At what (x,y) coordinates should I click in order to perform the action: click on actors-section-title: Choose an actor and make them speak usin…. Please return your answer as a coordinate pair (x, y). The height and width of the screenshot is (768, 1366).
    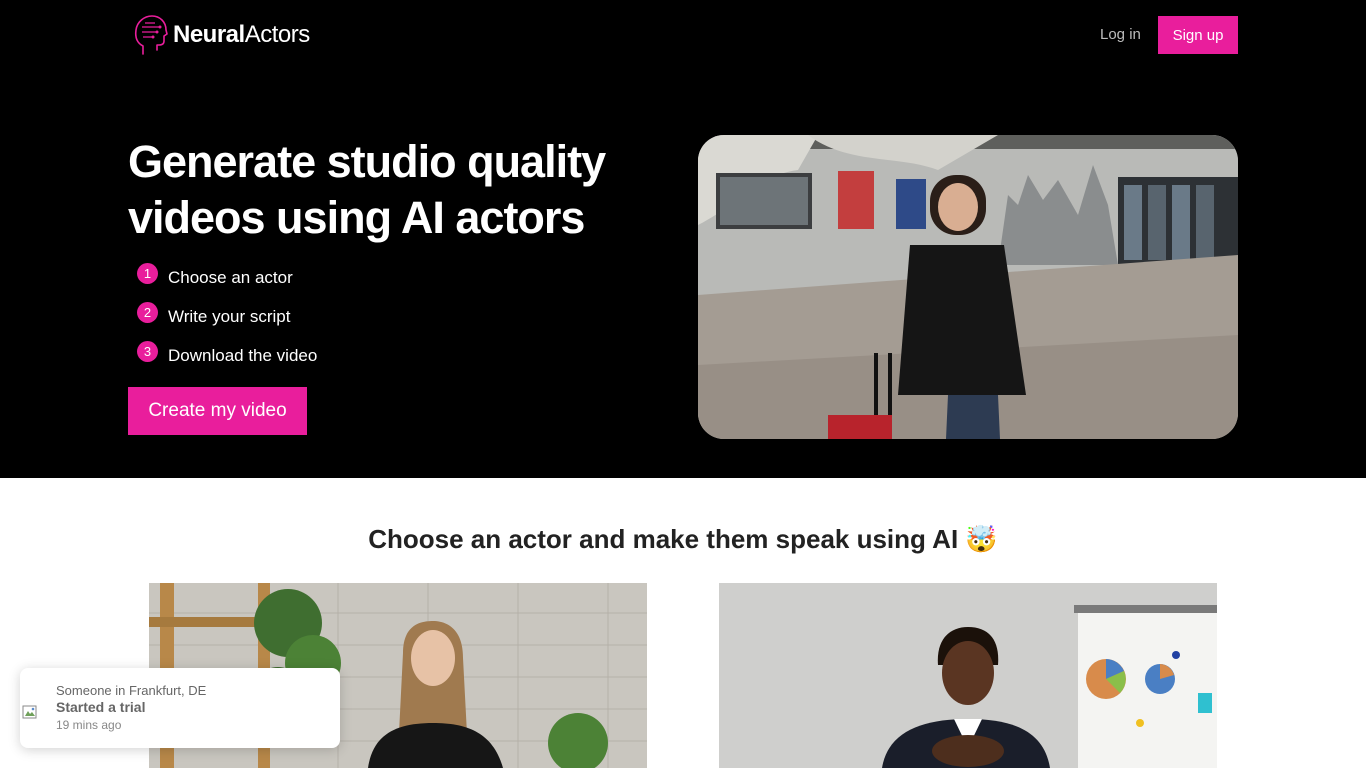
    Looking at the image, I should click on (683, 539).